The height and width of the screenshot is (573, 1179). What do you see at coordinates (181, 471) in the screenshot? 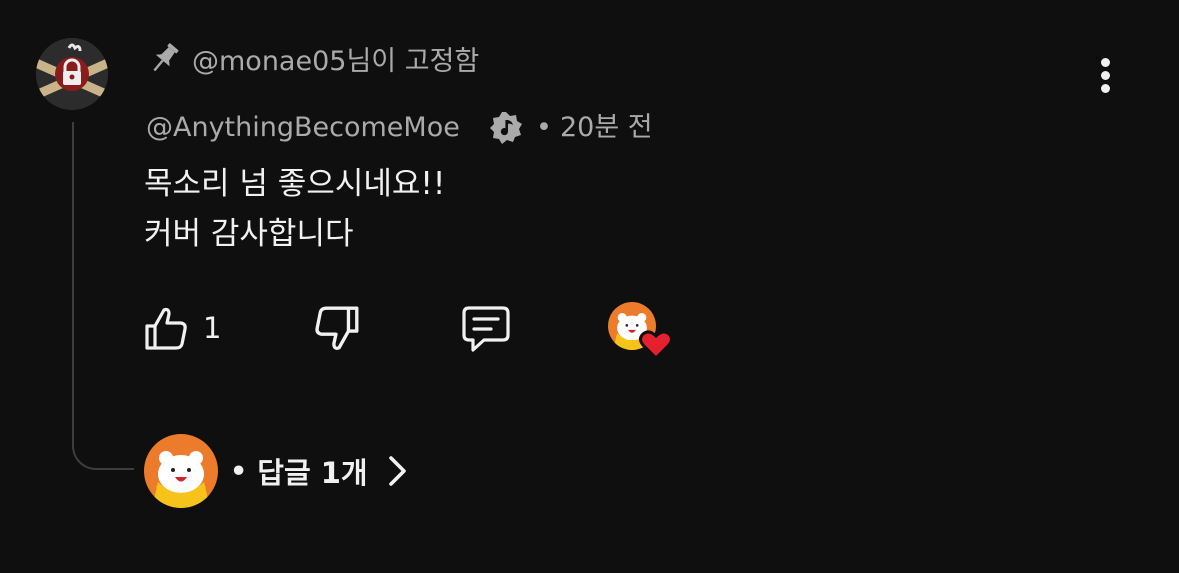
I see `reply-author-avatar` at bounding box center [181, 471].